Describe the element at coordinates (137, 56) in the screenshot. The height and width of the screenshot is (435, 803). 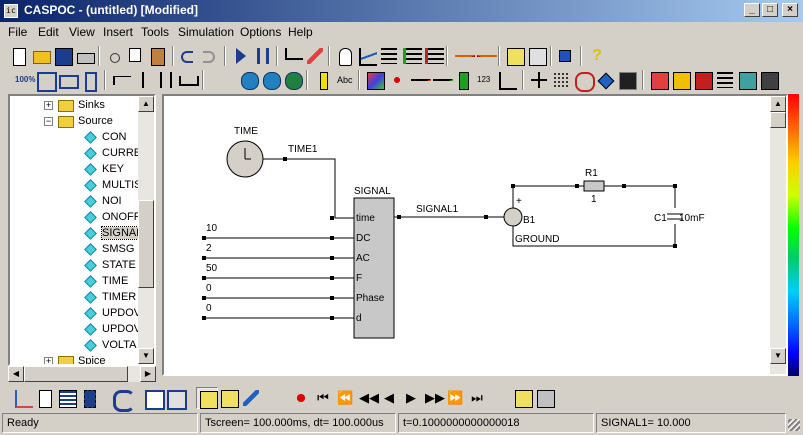
I see `copy-icon` at that location.